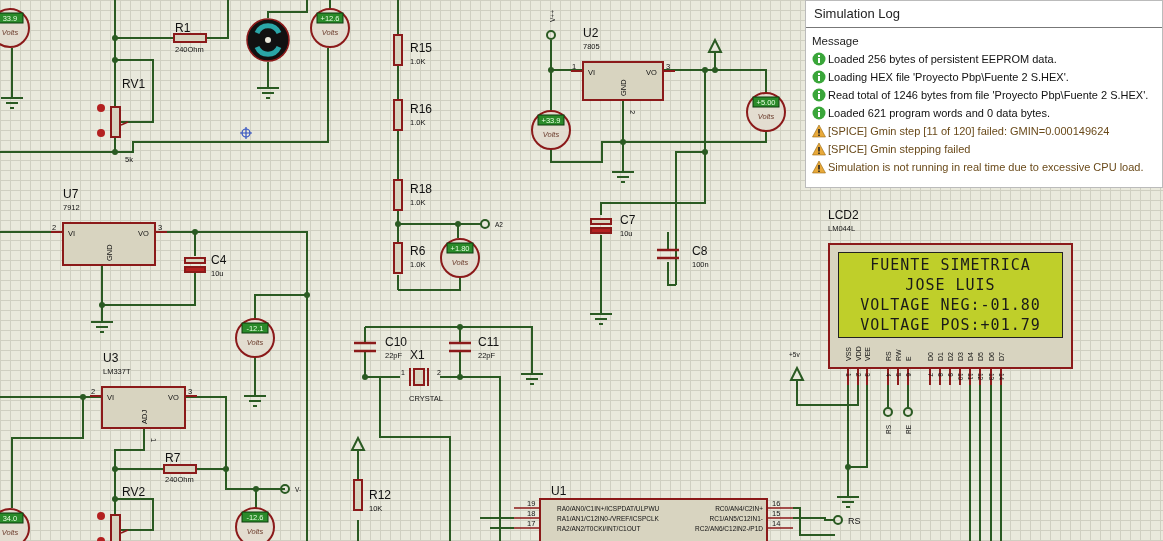  Describe the element at coordinates (173, 458) in the screenshot. I see `component-label: R7` at that location.